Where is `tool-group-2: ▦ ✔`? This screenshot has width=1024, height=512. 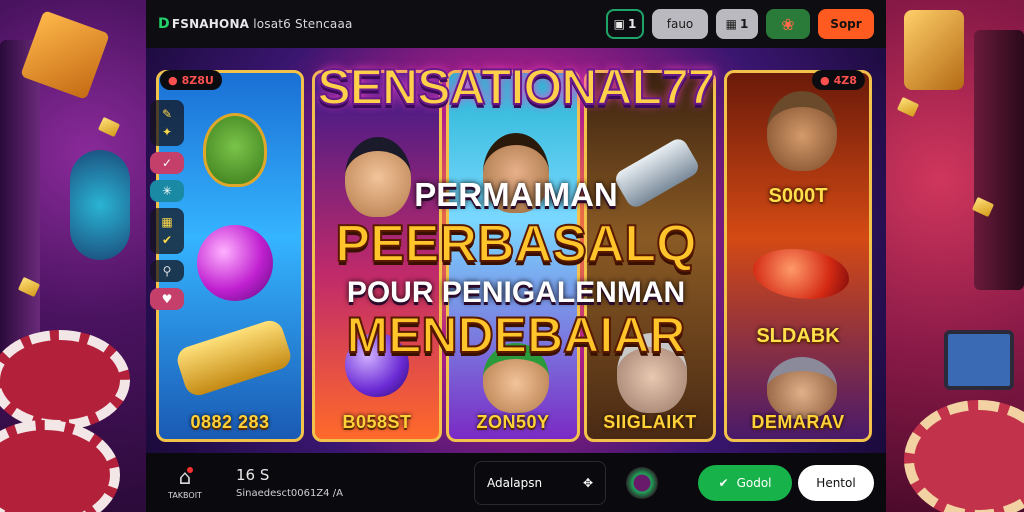 tool-group-2: ▦ ✔ is located at coordinates (167, 231).